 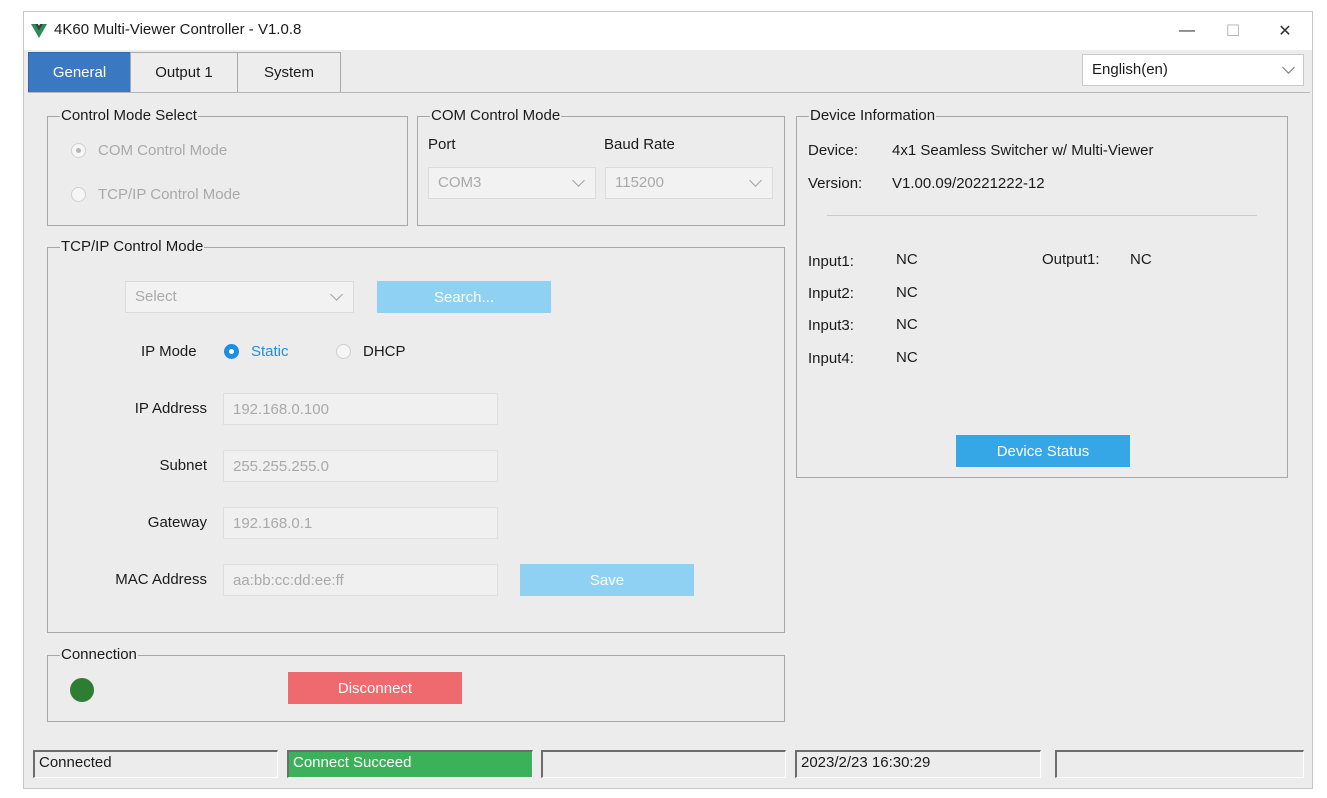 I want to click on version-value: V1.00.09/20221222-12, so click(x=968, y=183).